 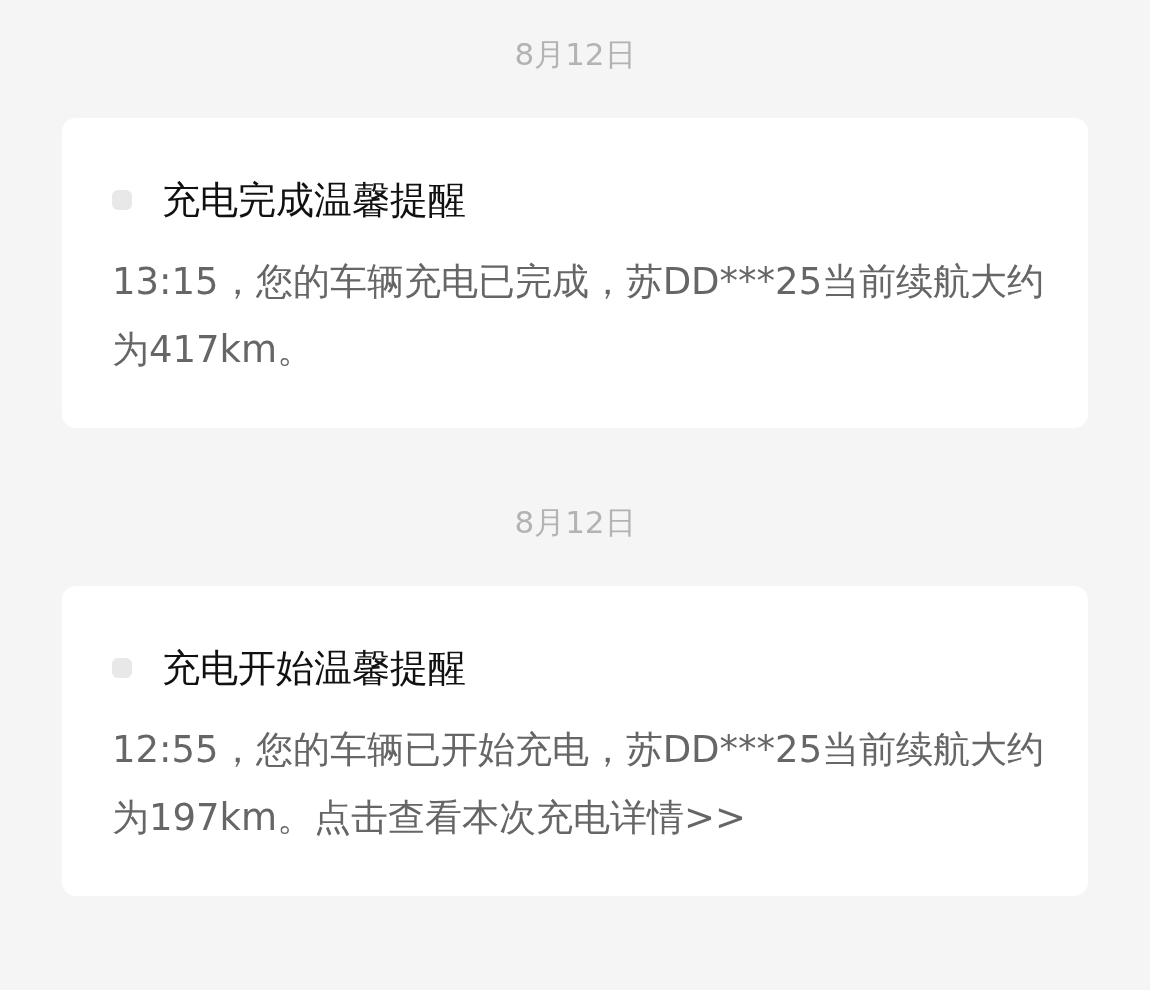 I want to click on message-title: 充电完成温馨提醒, so click(x=314, y=200).